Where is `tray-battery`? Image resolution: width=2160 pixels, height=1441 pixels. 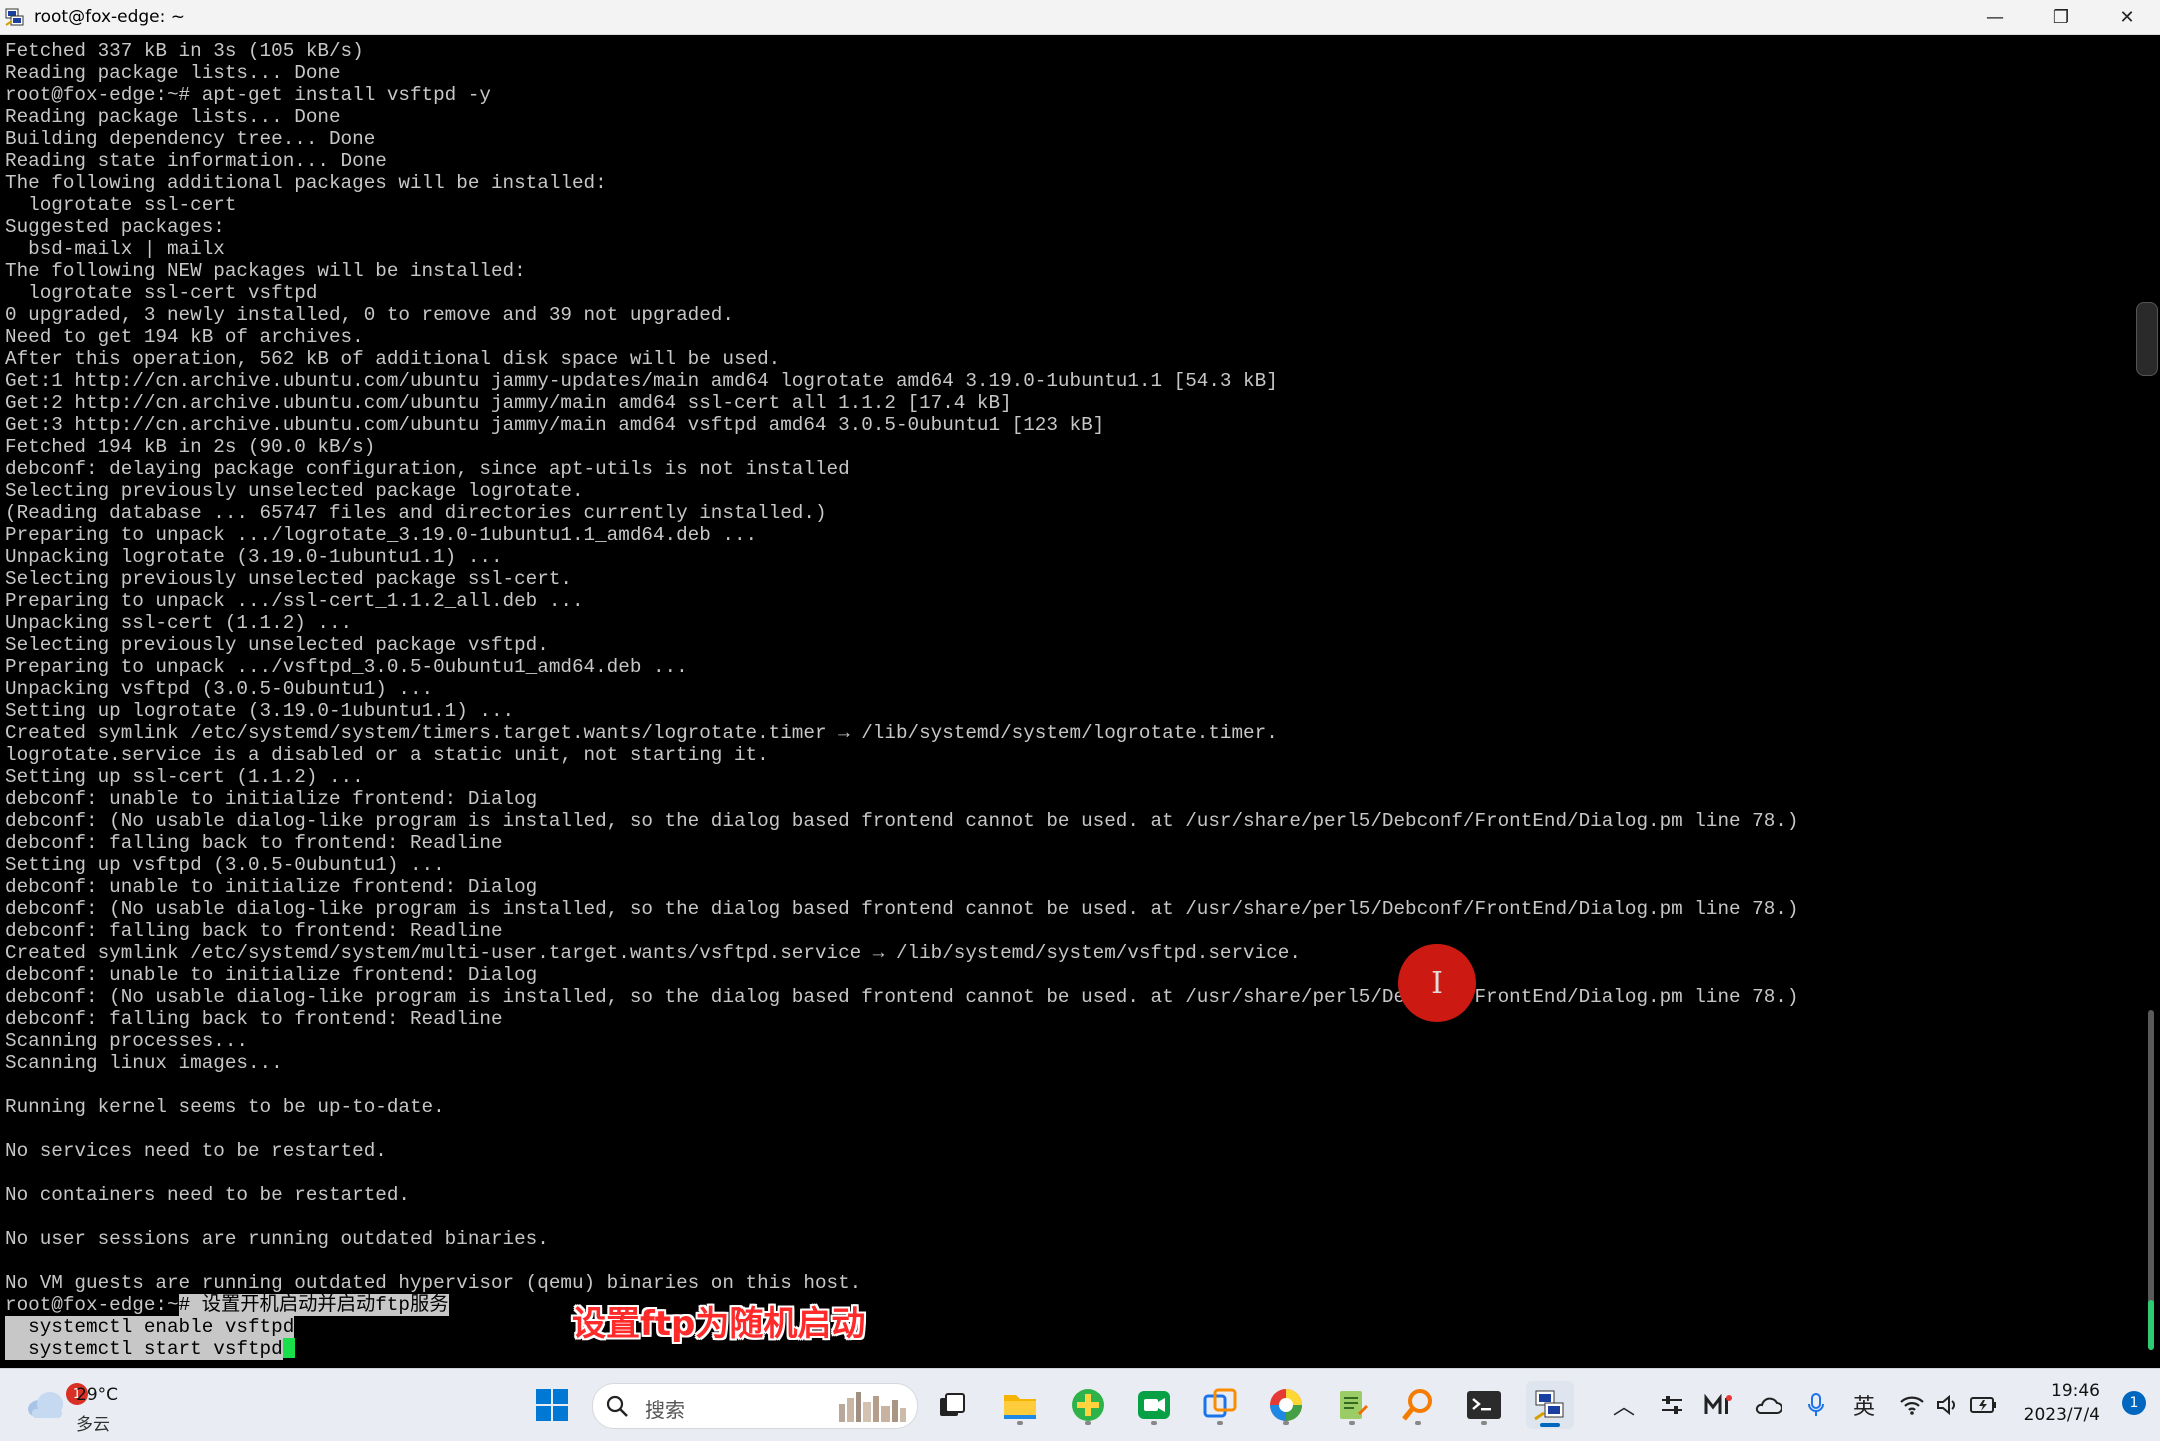
tray-battery is located at coordinates (1984, 1405).